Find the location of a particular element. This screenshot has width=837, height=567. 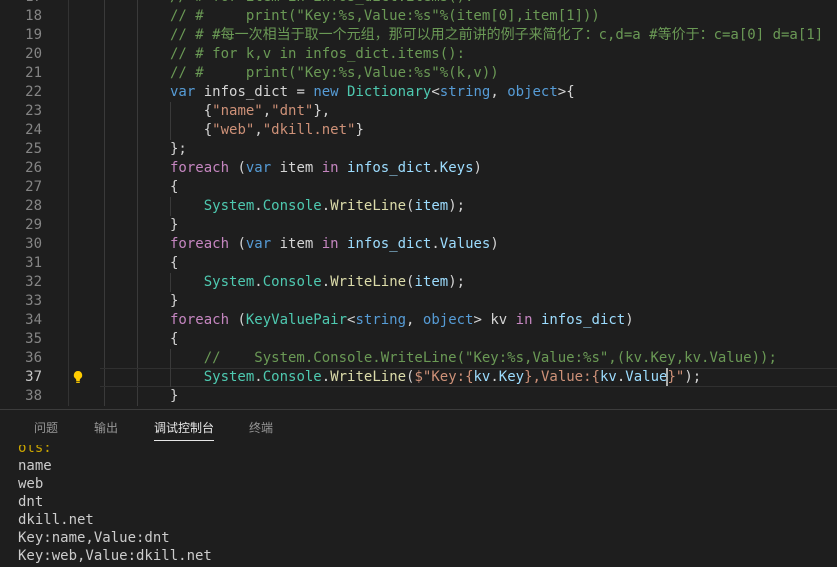

code-token-string: "dnt" is located at coordinates (292, 110).